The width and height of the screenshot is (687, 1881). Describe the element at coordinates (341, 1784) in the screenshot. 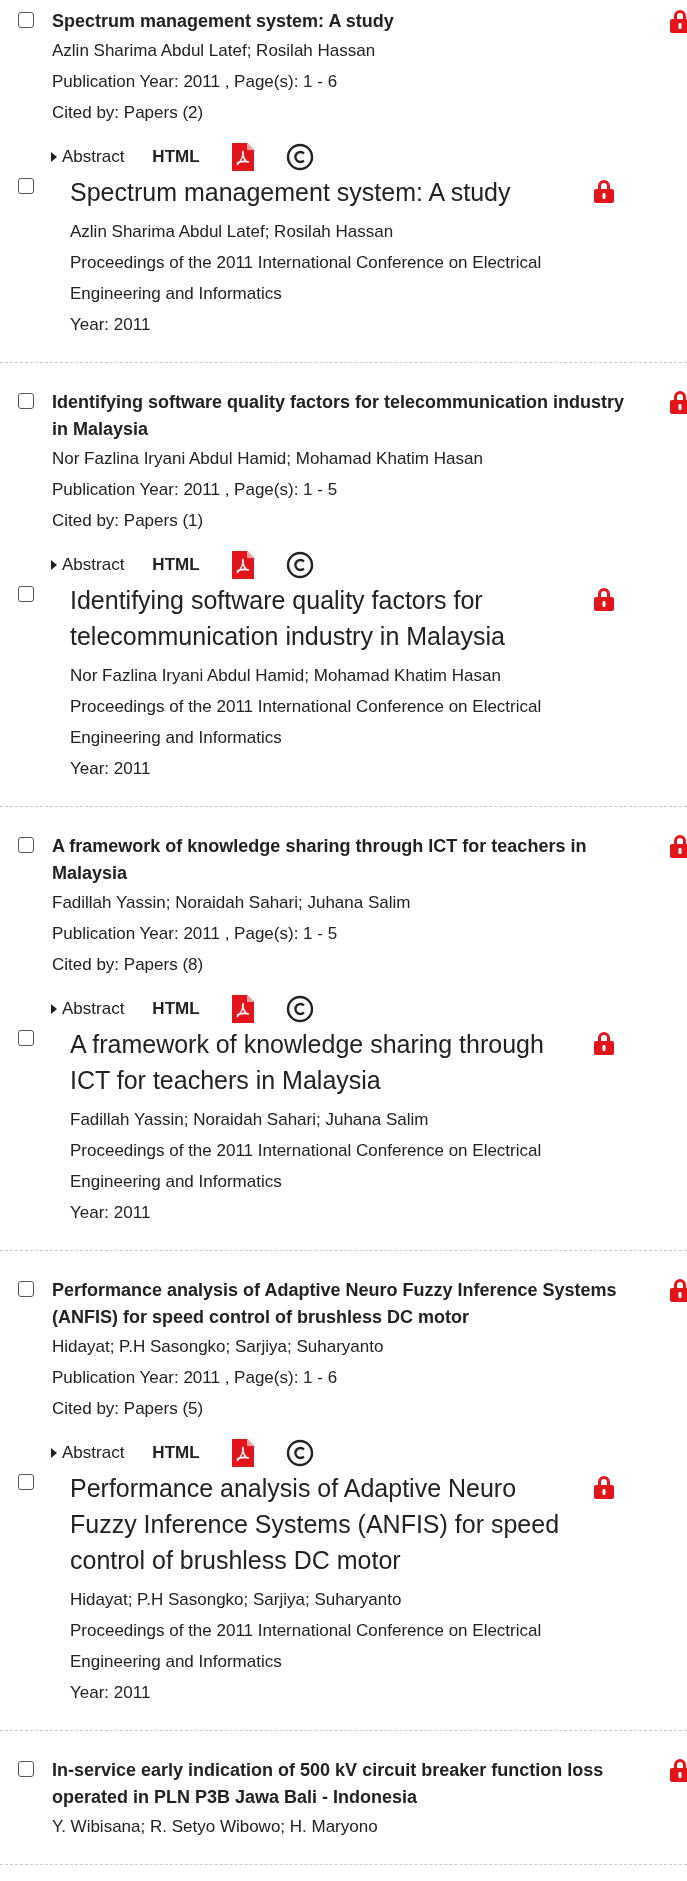

I see `article-title: In-service early indication of 500 kV circuit breaker function loss operated in PLN P3B Jawa Bali - Indonesia` at that location.